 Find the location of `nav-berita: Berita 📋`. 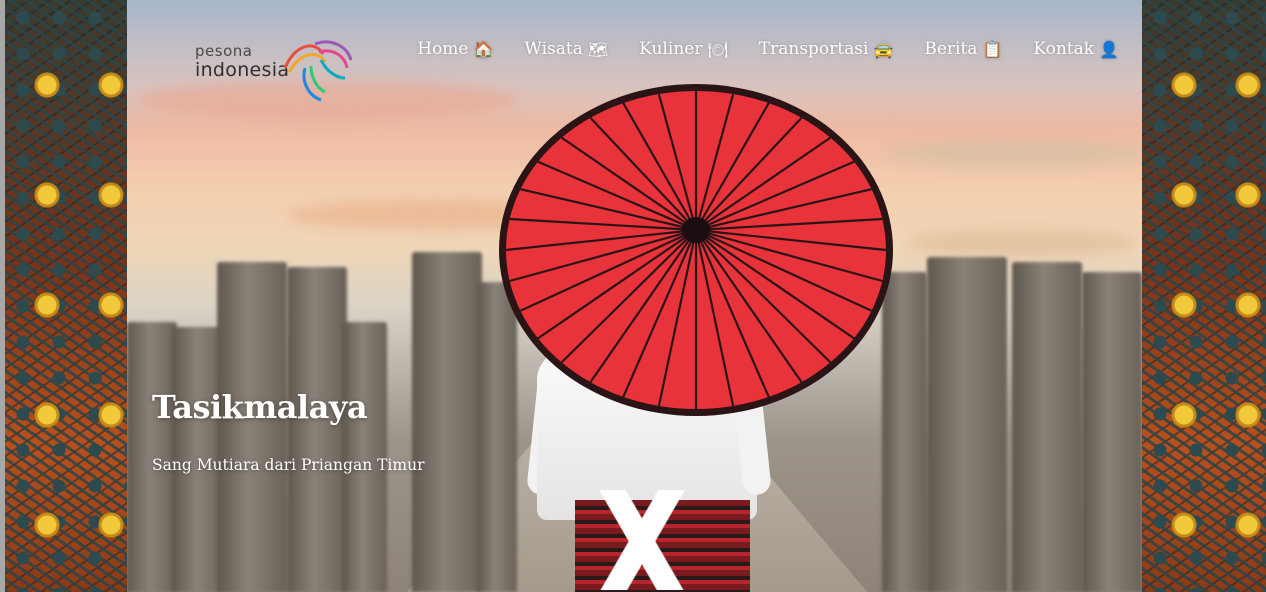

nav-berita: Berita 📋 is located at coordinates (963, 49).